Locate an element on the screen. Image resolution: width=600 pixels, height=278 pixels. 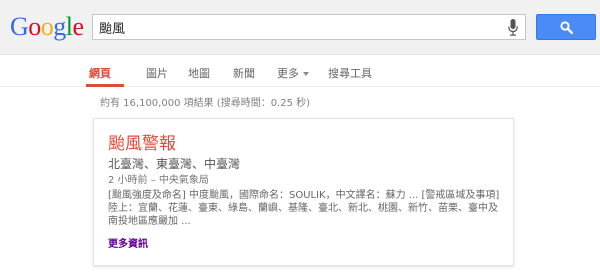
active-tab-indicator is located at coordinates (105, 85).